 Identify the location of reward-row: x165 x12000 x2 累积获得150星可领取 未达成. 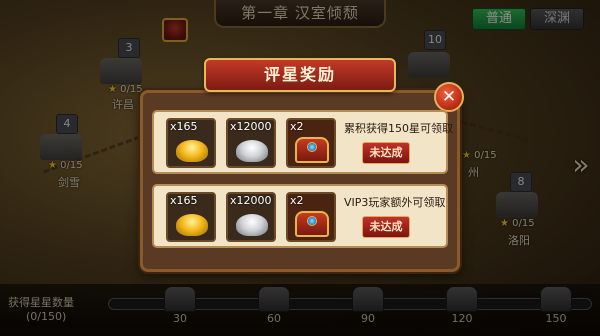
(302, 142).